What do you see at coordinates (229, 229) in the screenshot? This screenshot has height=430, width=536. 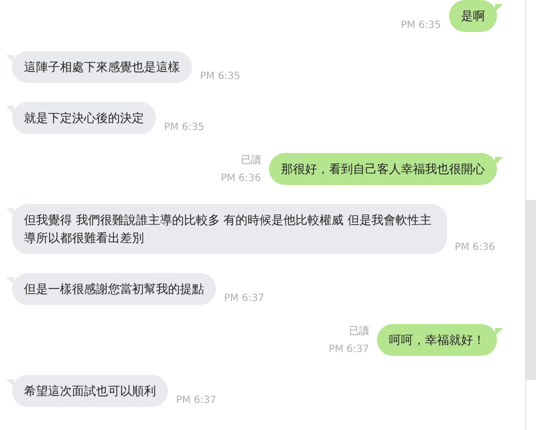 I see `message-bubble: 但我覺得 我們很難說誰主導的比較多 有的時候是他比較權威 但是我會軟性主導所以都很難看出差別` at bounding box center [229, 229].